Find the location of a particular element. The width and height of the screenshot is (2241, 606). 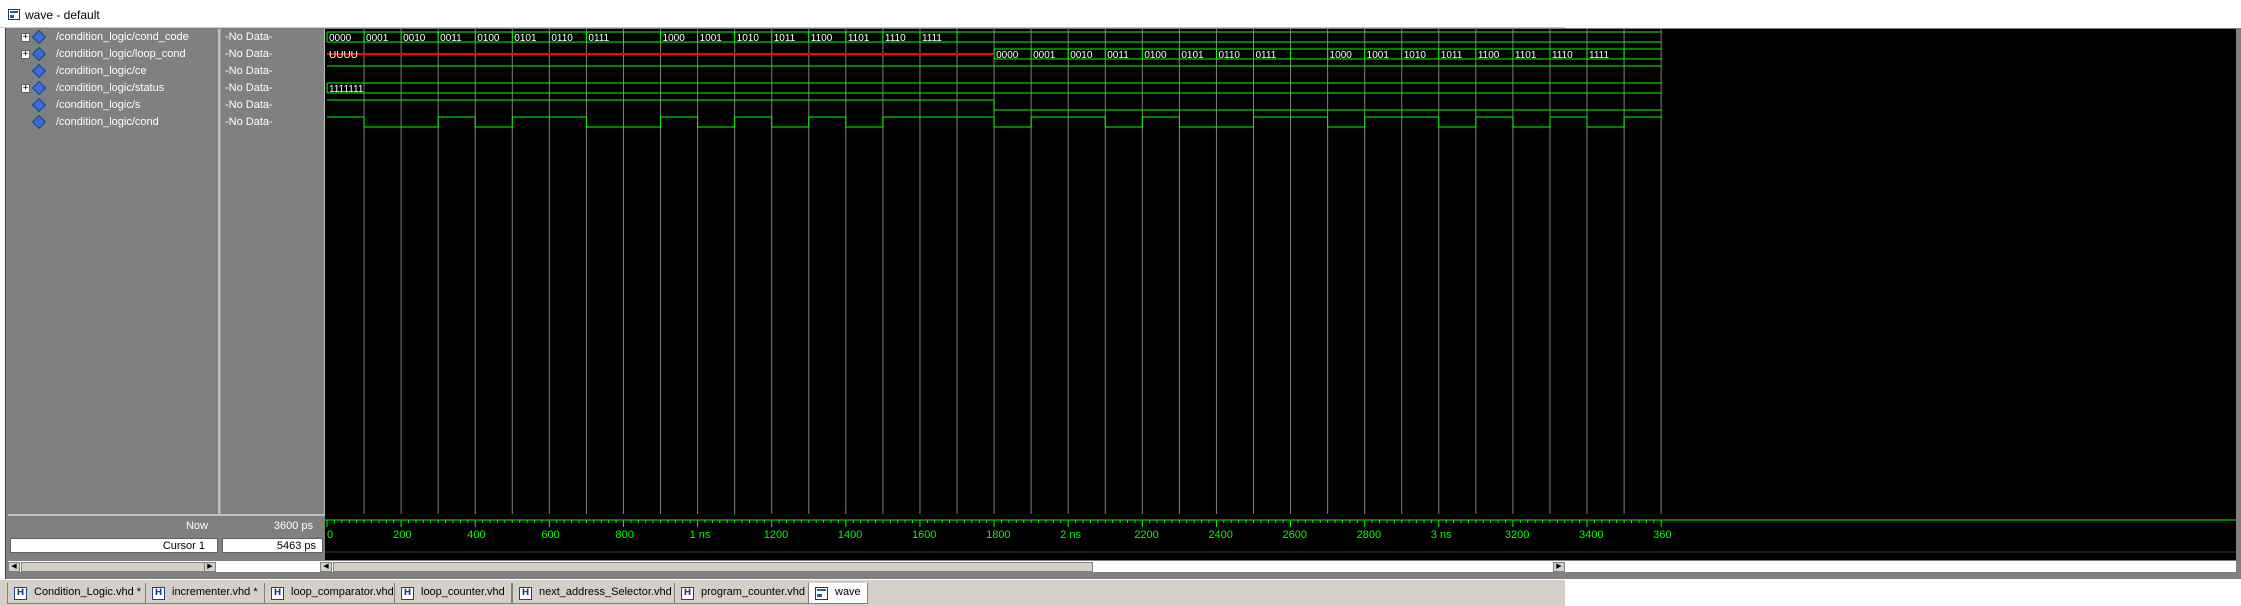

ruler-tick-label: 600 is located at coordinates (550, 535).